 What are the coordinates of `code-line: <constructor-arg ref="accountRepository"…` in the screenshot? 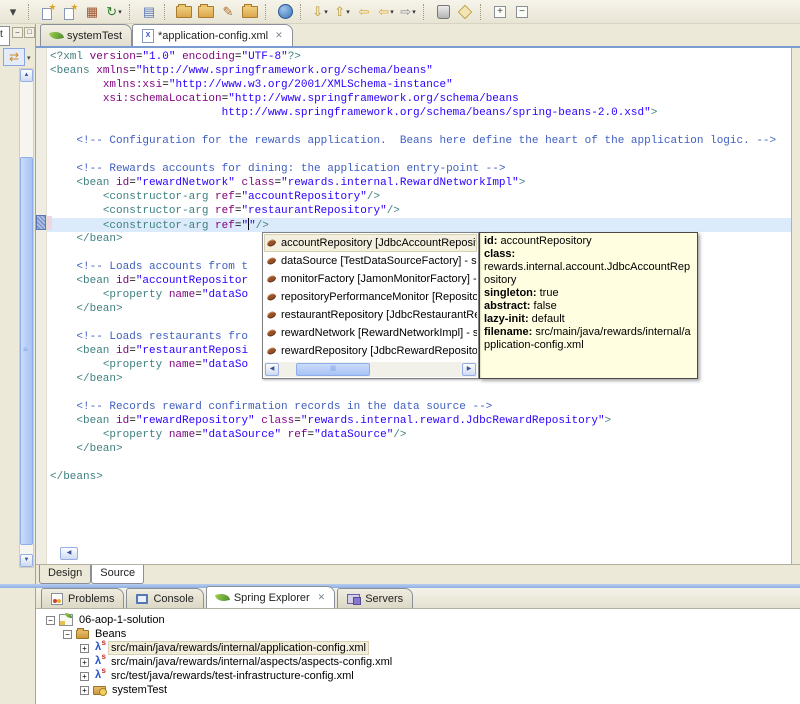 It's located at (419, 197).